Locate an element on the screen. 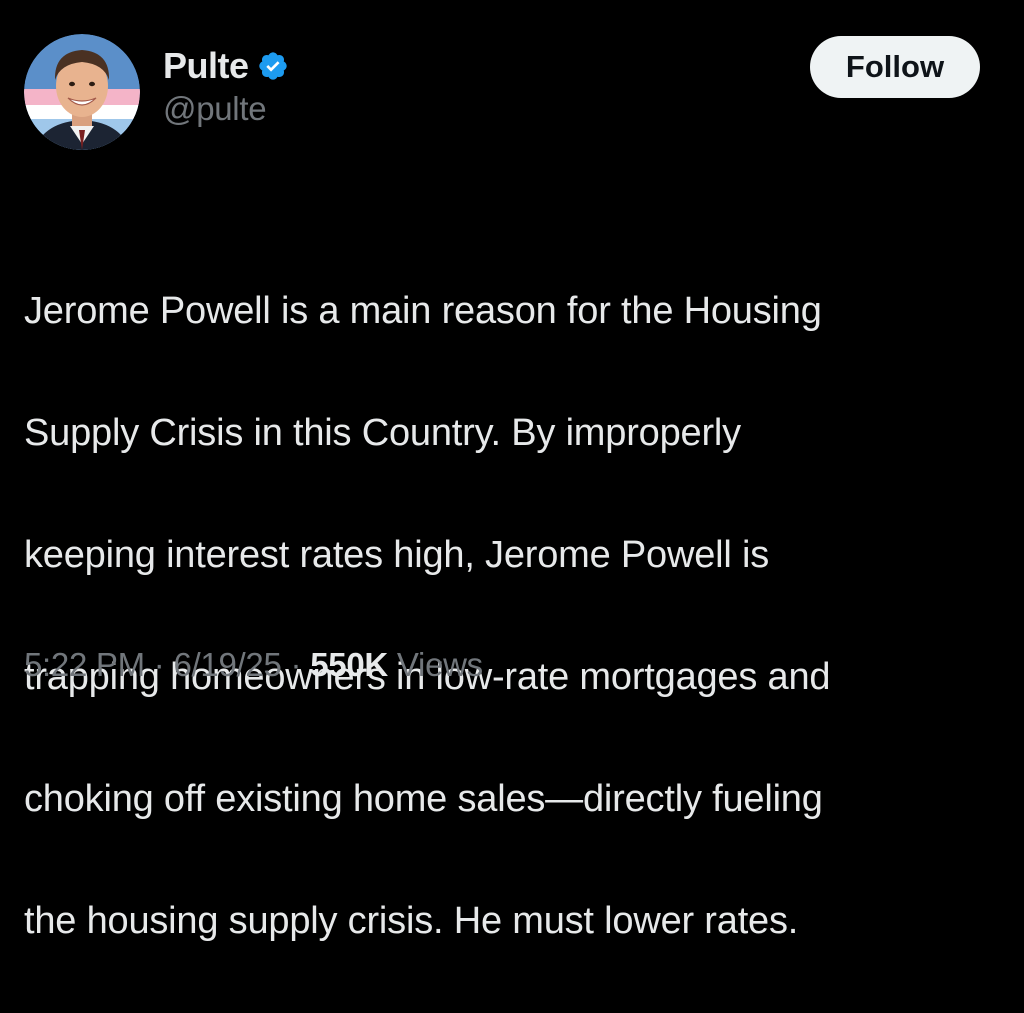 Image resolution: width=1024 pixels, height=1013 pixels. verified-badge-icon is located at coordinates (273, 66).